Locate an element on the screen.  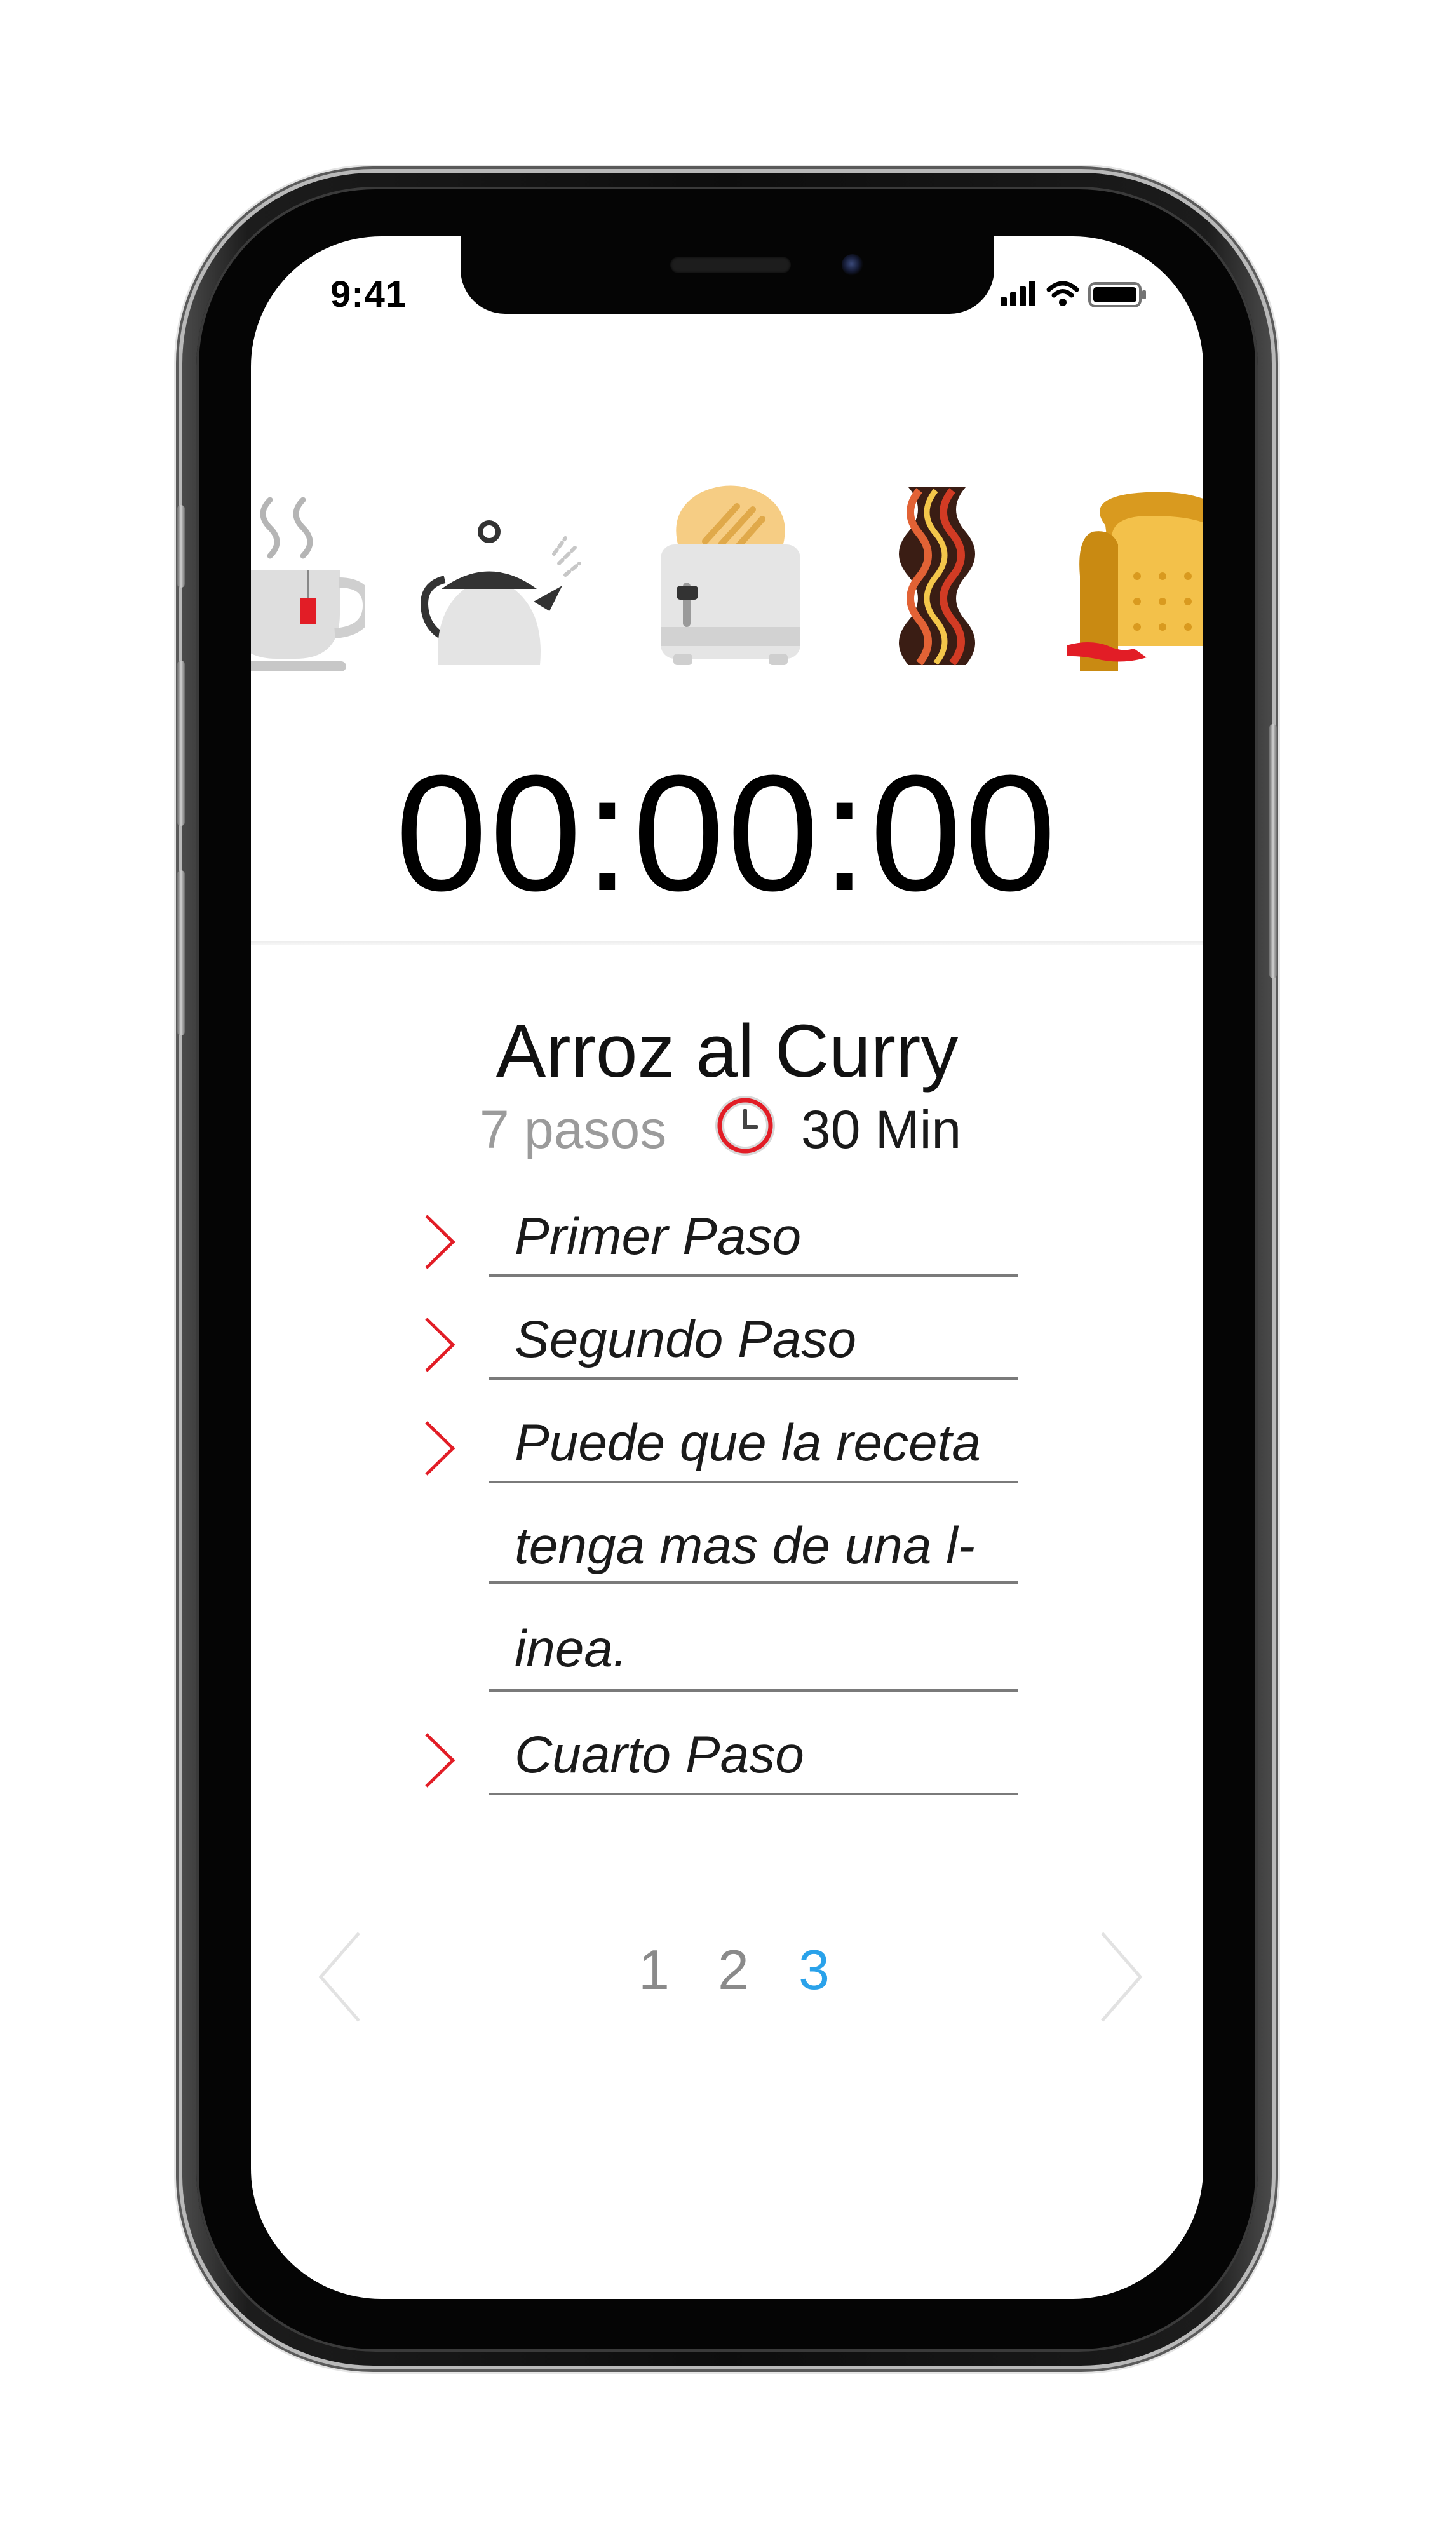
prev-page-button is located at coordinates (339, 1977).